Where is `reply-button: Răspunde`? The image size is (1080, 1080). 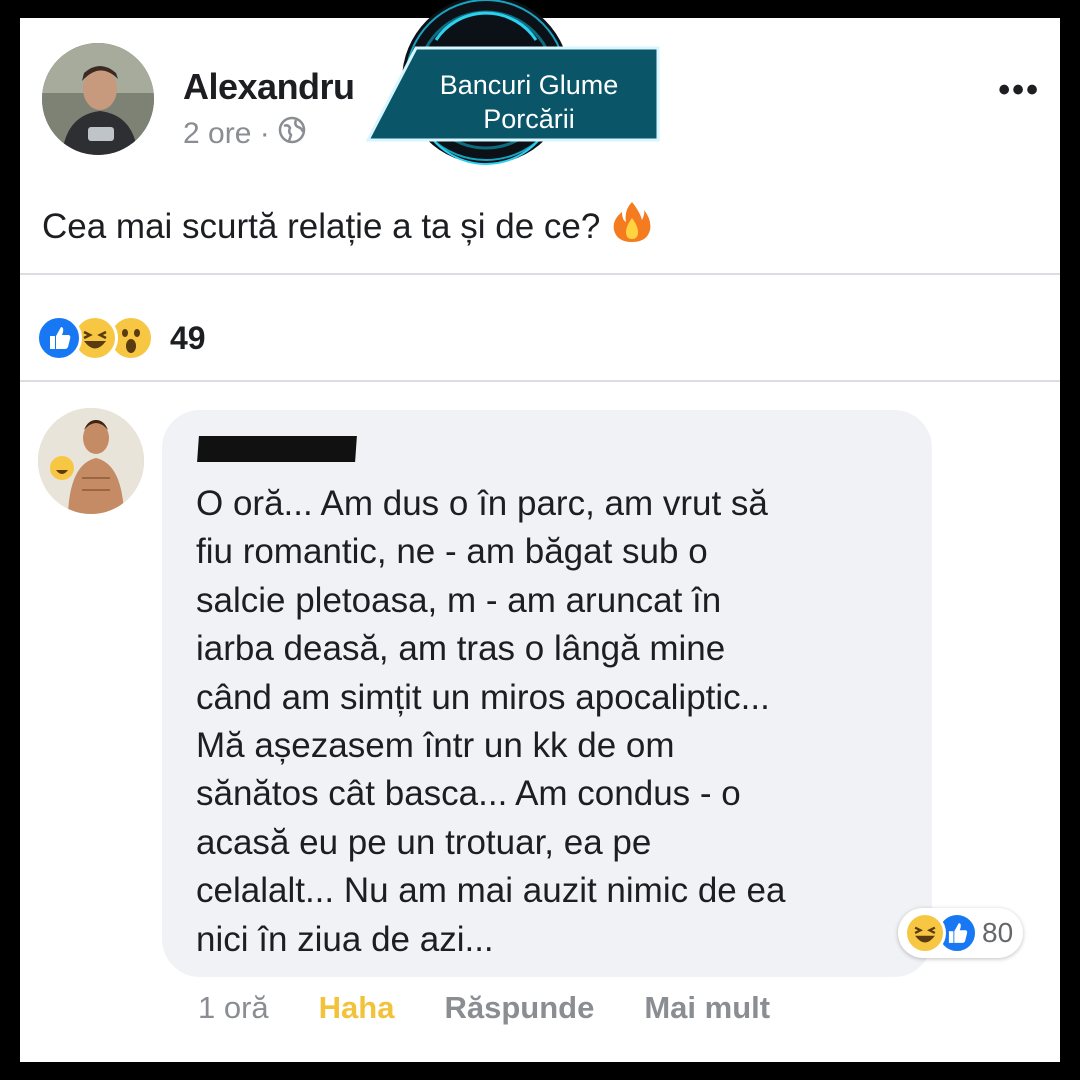
reply-button: Răspunde is located at coordinates (519, 1008).